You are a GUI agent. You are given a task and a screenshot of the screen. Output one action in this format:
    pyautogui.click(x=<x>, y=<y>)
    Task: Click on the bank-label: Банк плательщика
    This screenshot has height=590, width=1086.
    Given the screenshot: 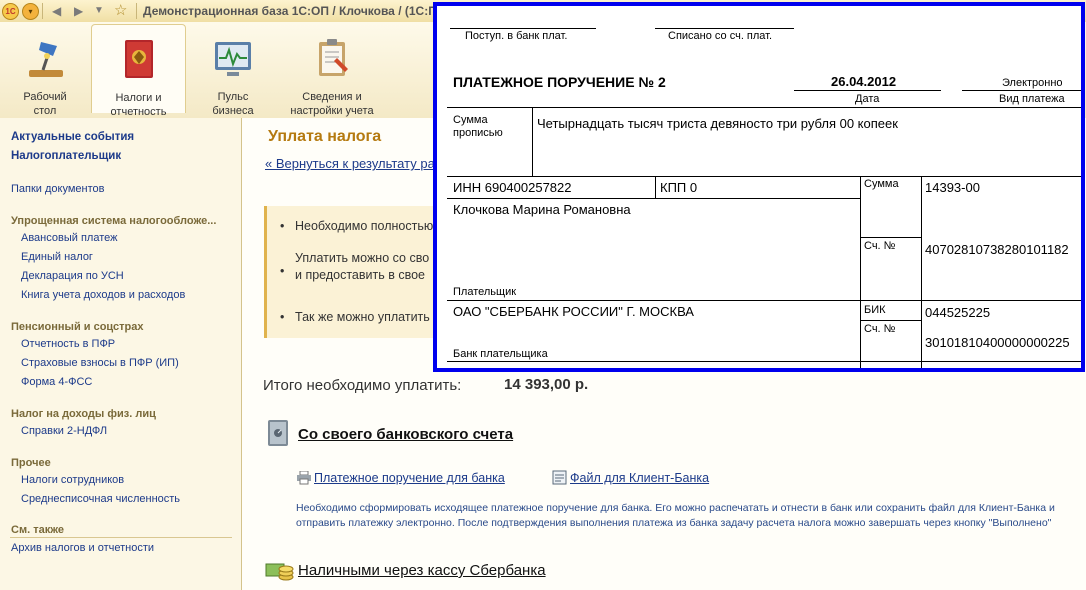 What is the action you would take?
    pyautogui.click(x=500, y=354)
    